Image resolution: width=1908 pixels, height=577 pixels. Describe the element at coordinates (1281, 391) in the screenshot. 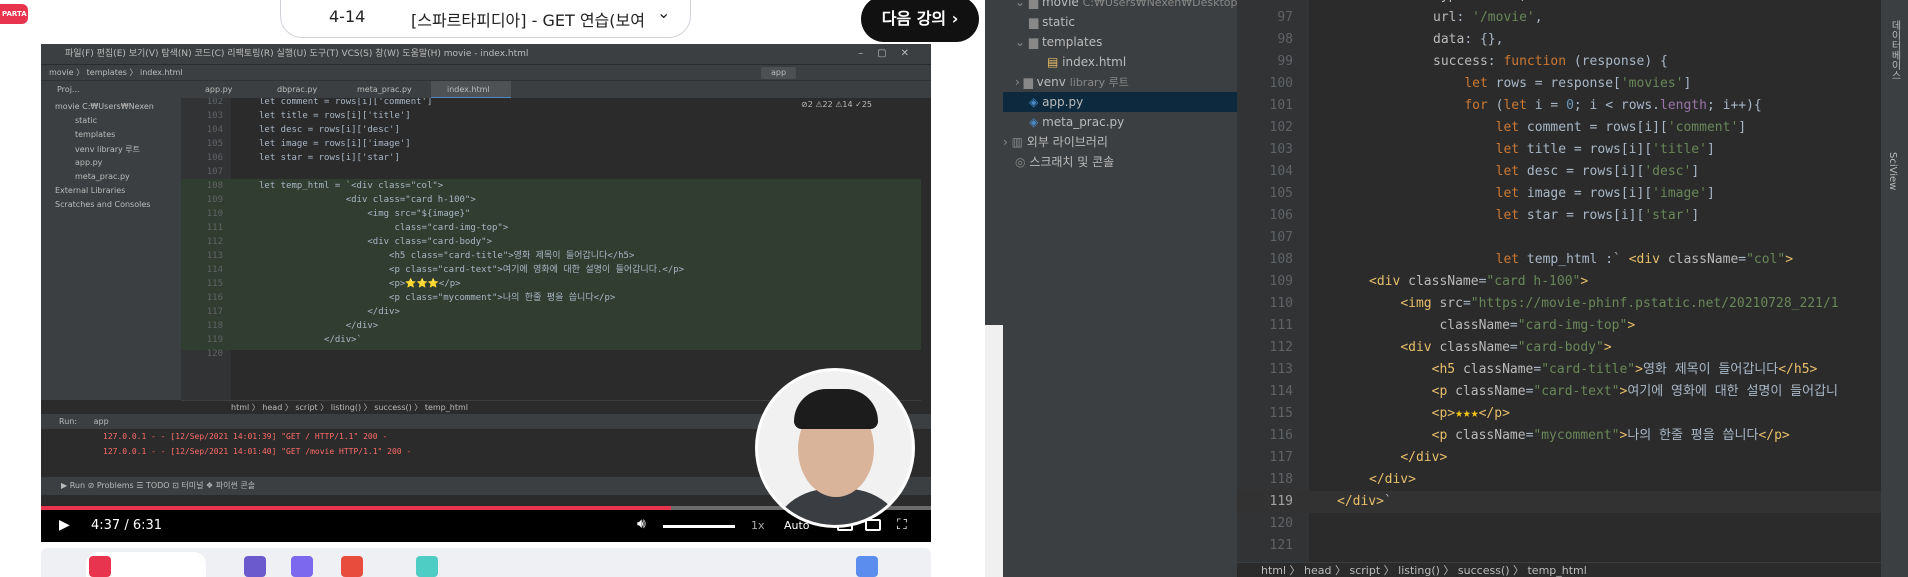

I see `line-number: 114` at that location.